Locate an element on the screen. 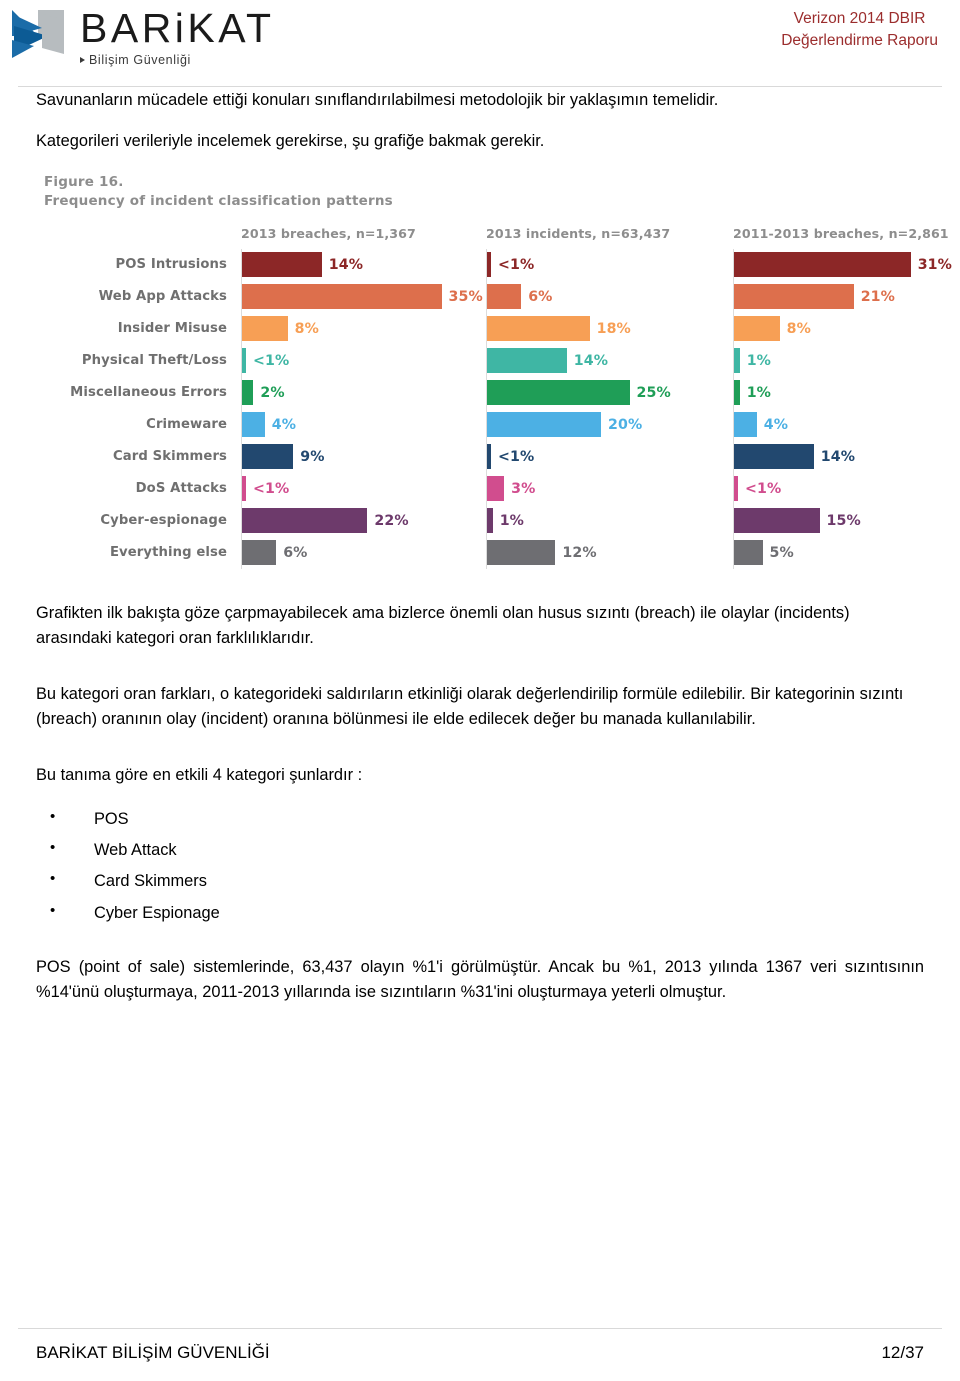 This screenshot has height=1381, width=960. chart-category-label: Crimeware is located at coordinates (186, 425).